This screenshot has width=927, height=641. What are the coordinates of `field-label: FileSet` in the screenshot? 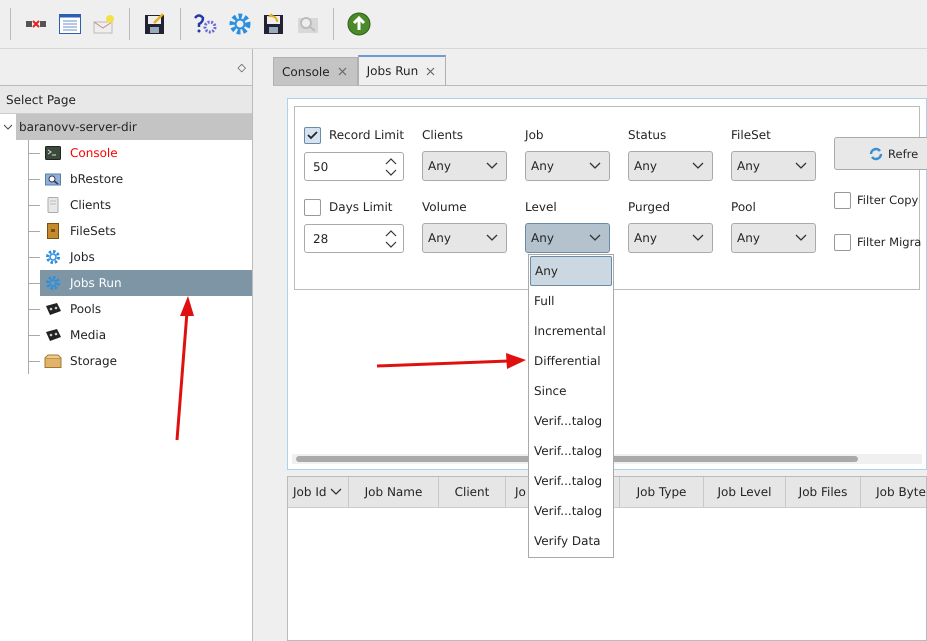 It's located at (751, 135).